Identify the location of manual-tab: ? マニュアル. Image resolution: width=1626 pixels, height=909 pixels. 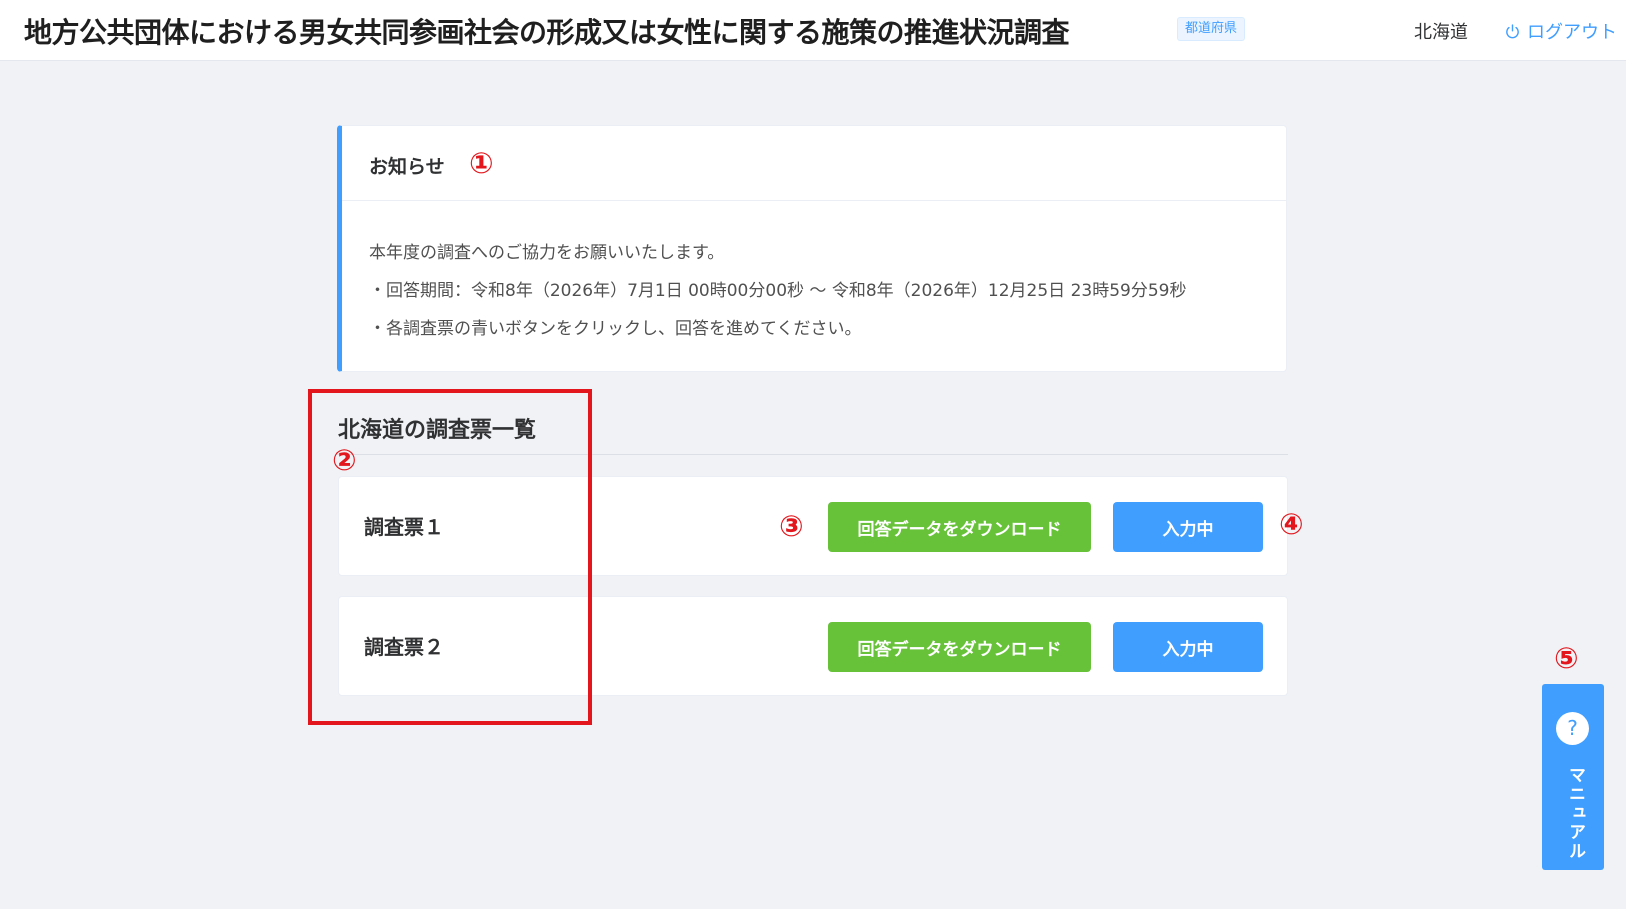
(1573, 777).